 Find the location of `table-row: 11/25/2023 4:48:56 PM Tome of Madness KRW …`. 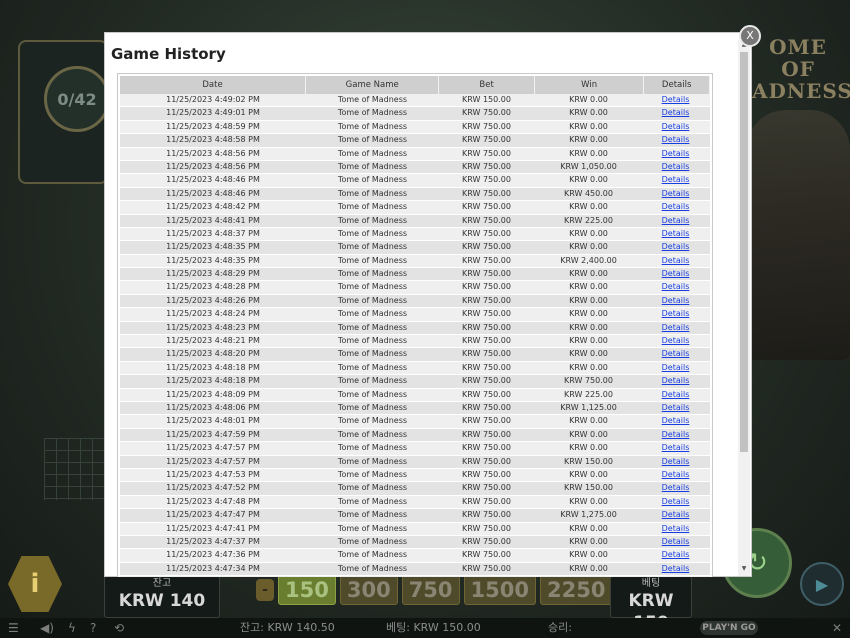

table-row: 11/25/2023 4:48:56 PM Tome of Madness KRW … is located at coordinates (415, 154).